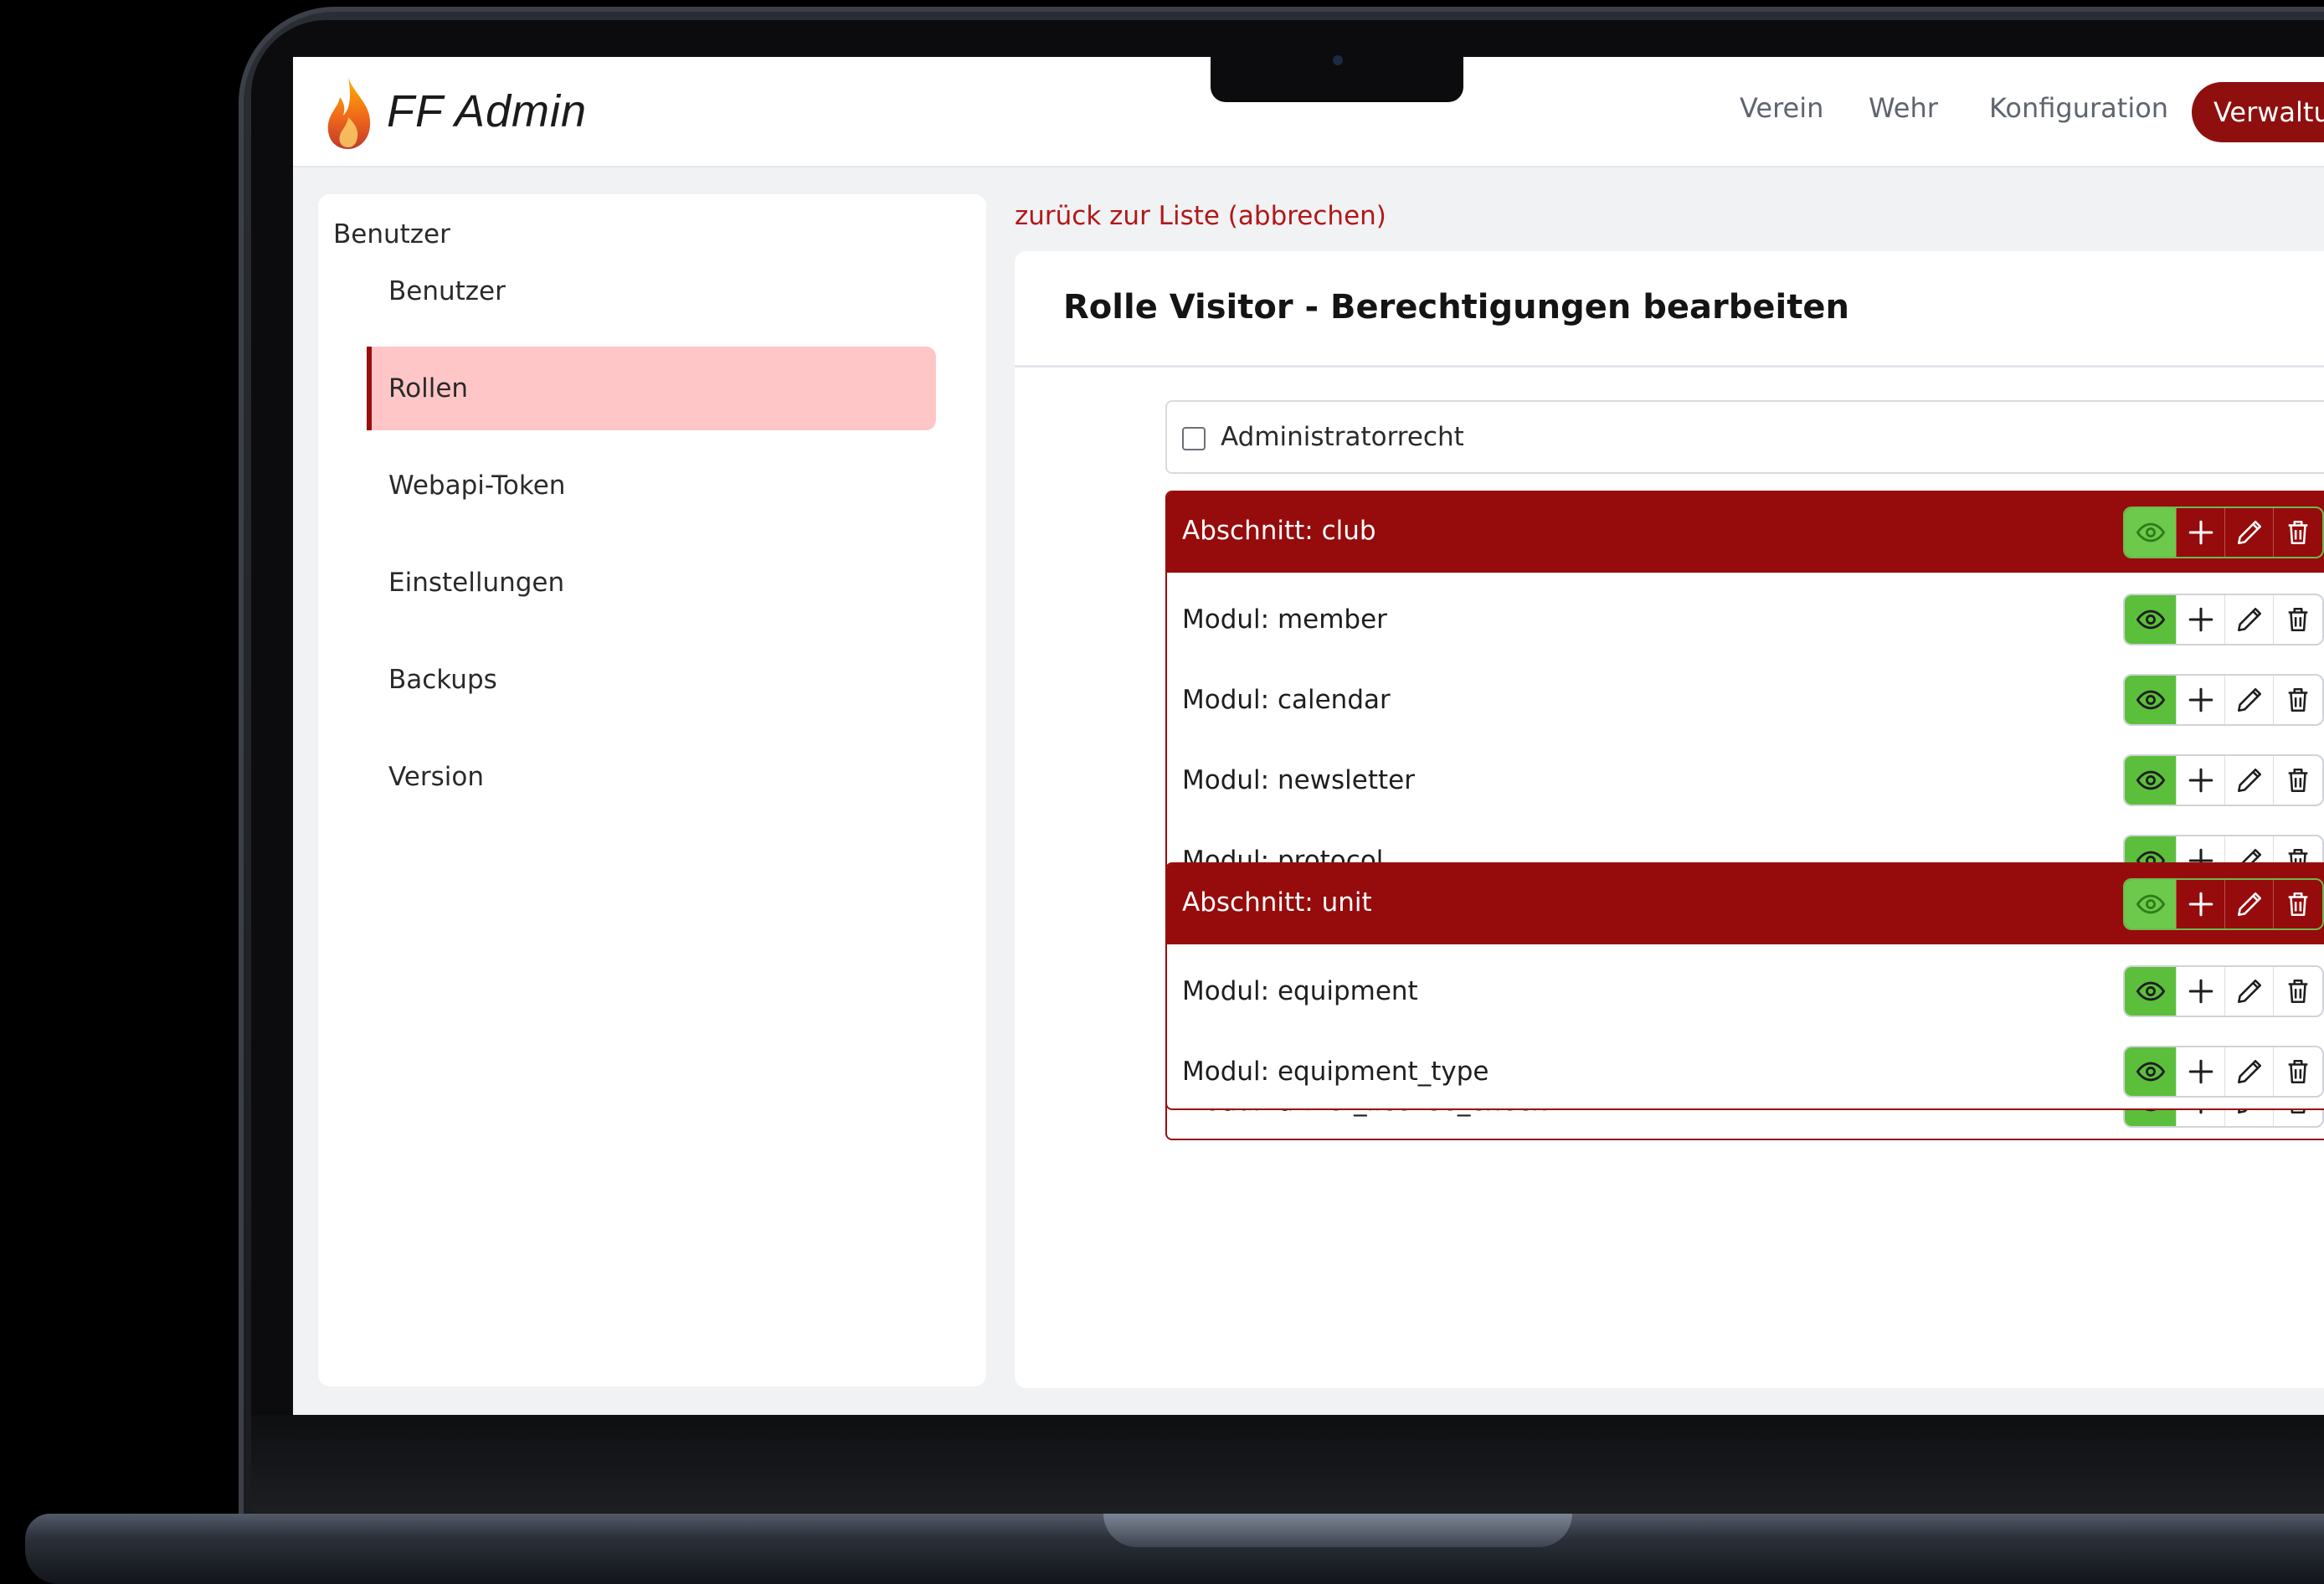  I want to click on laptop-hinge-cutout, so click(1337, 1530).